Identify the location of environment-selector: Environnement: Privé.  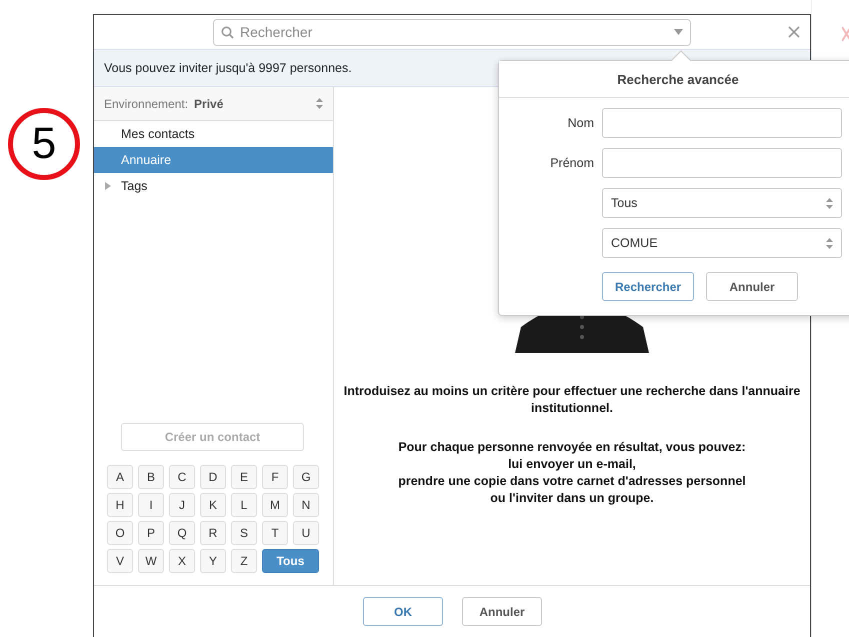
(213, 104).